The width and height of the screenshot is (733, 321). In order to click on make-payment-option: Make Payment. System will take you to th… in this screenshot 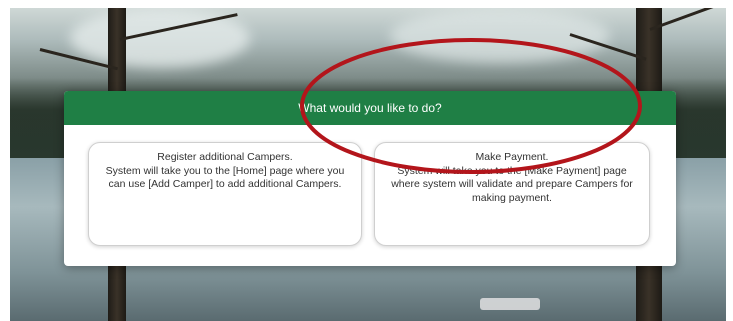, I will do `click(512, 194)`.